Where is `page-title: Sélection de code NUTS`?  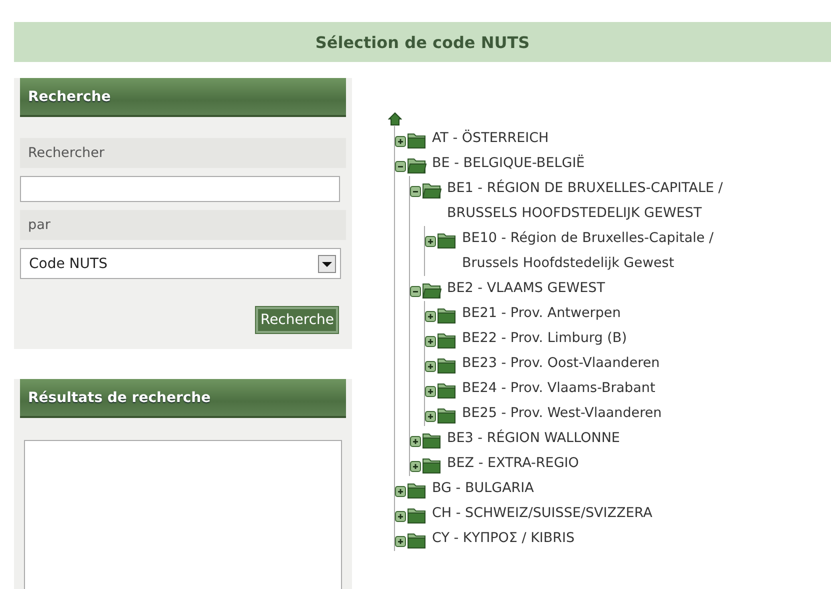 page-title: Sélection de code NUTS is located at coordinates (422, 42).